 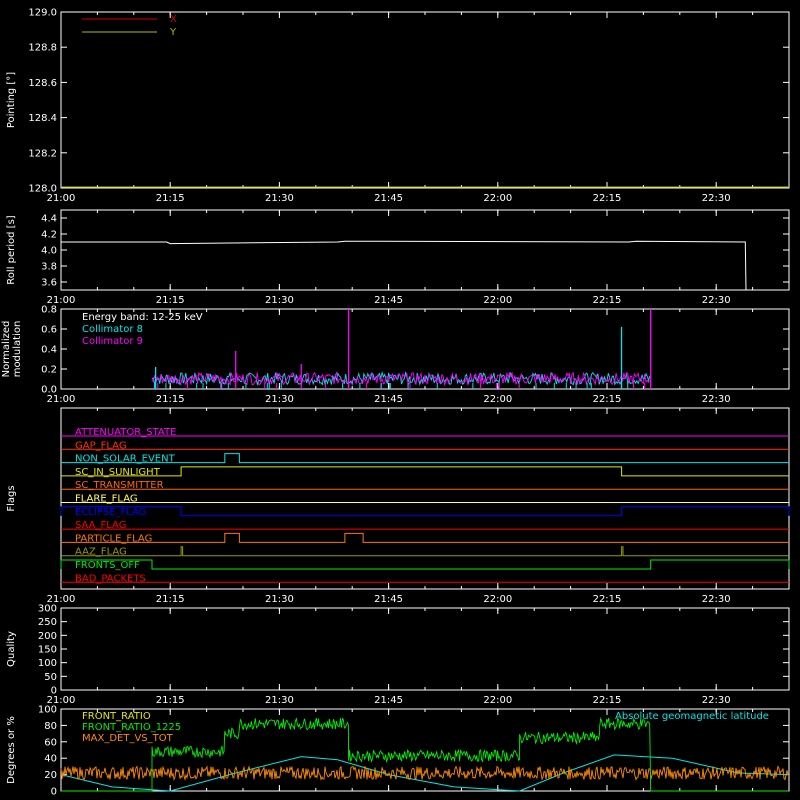 What do you see at coordinates (50, 677) in the screenshot?
I see `y-tick-label: 50` at bounding box center [50, 677].